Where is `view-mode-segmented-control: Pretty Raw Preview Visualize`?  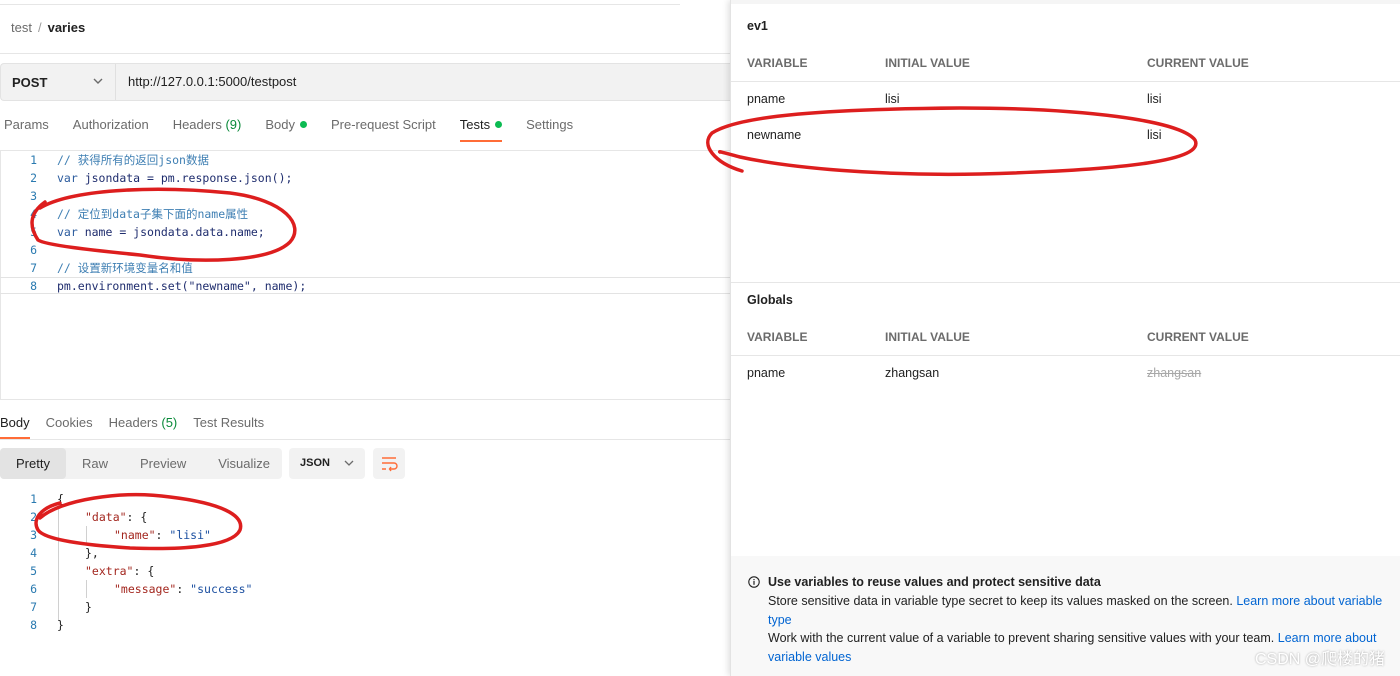
view-mode-segmented-control: Pretty Raw Preview Visualize is located at coordinates (141, 463).